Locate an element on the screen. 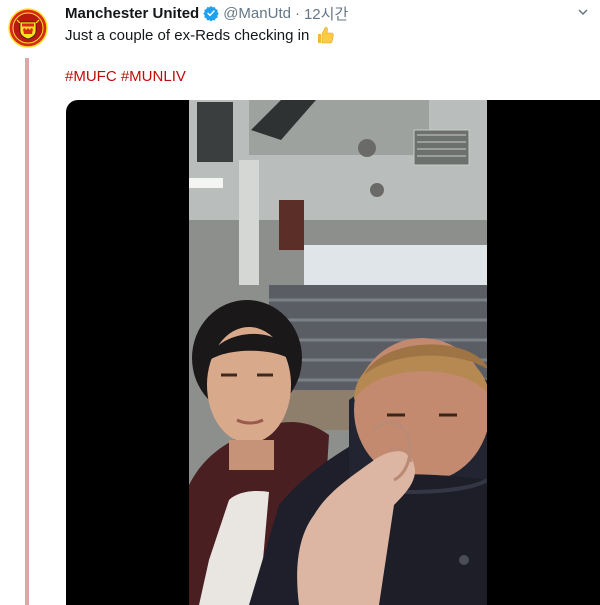 The image size is (600, 605). chevron-down-icon is located at coordinates (583, 12).